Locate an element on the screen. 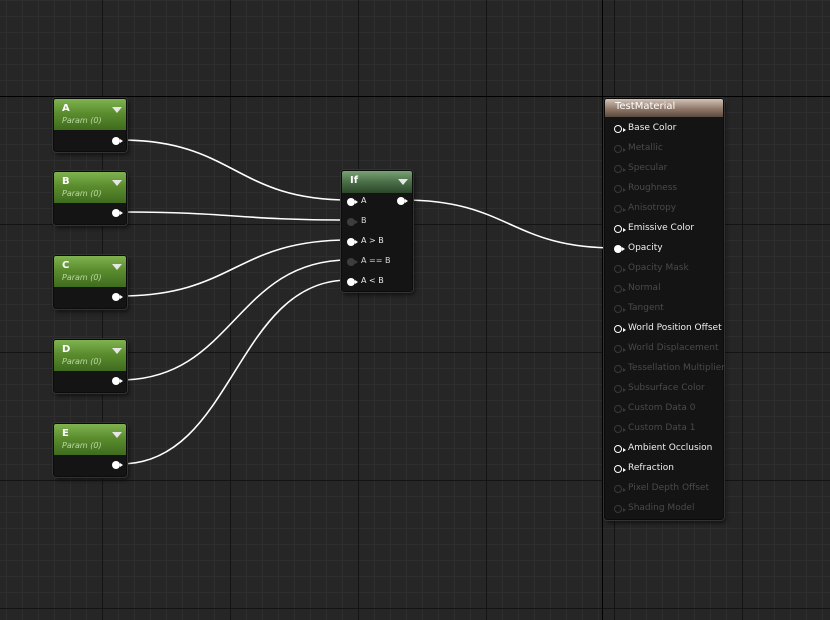 This screenshot has height=620, width=830. material-node-header: TestMaterial is located at coordinates (664, 108).